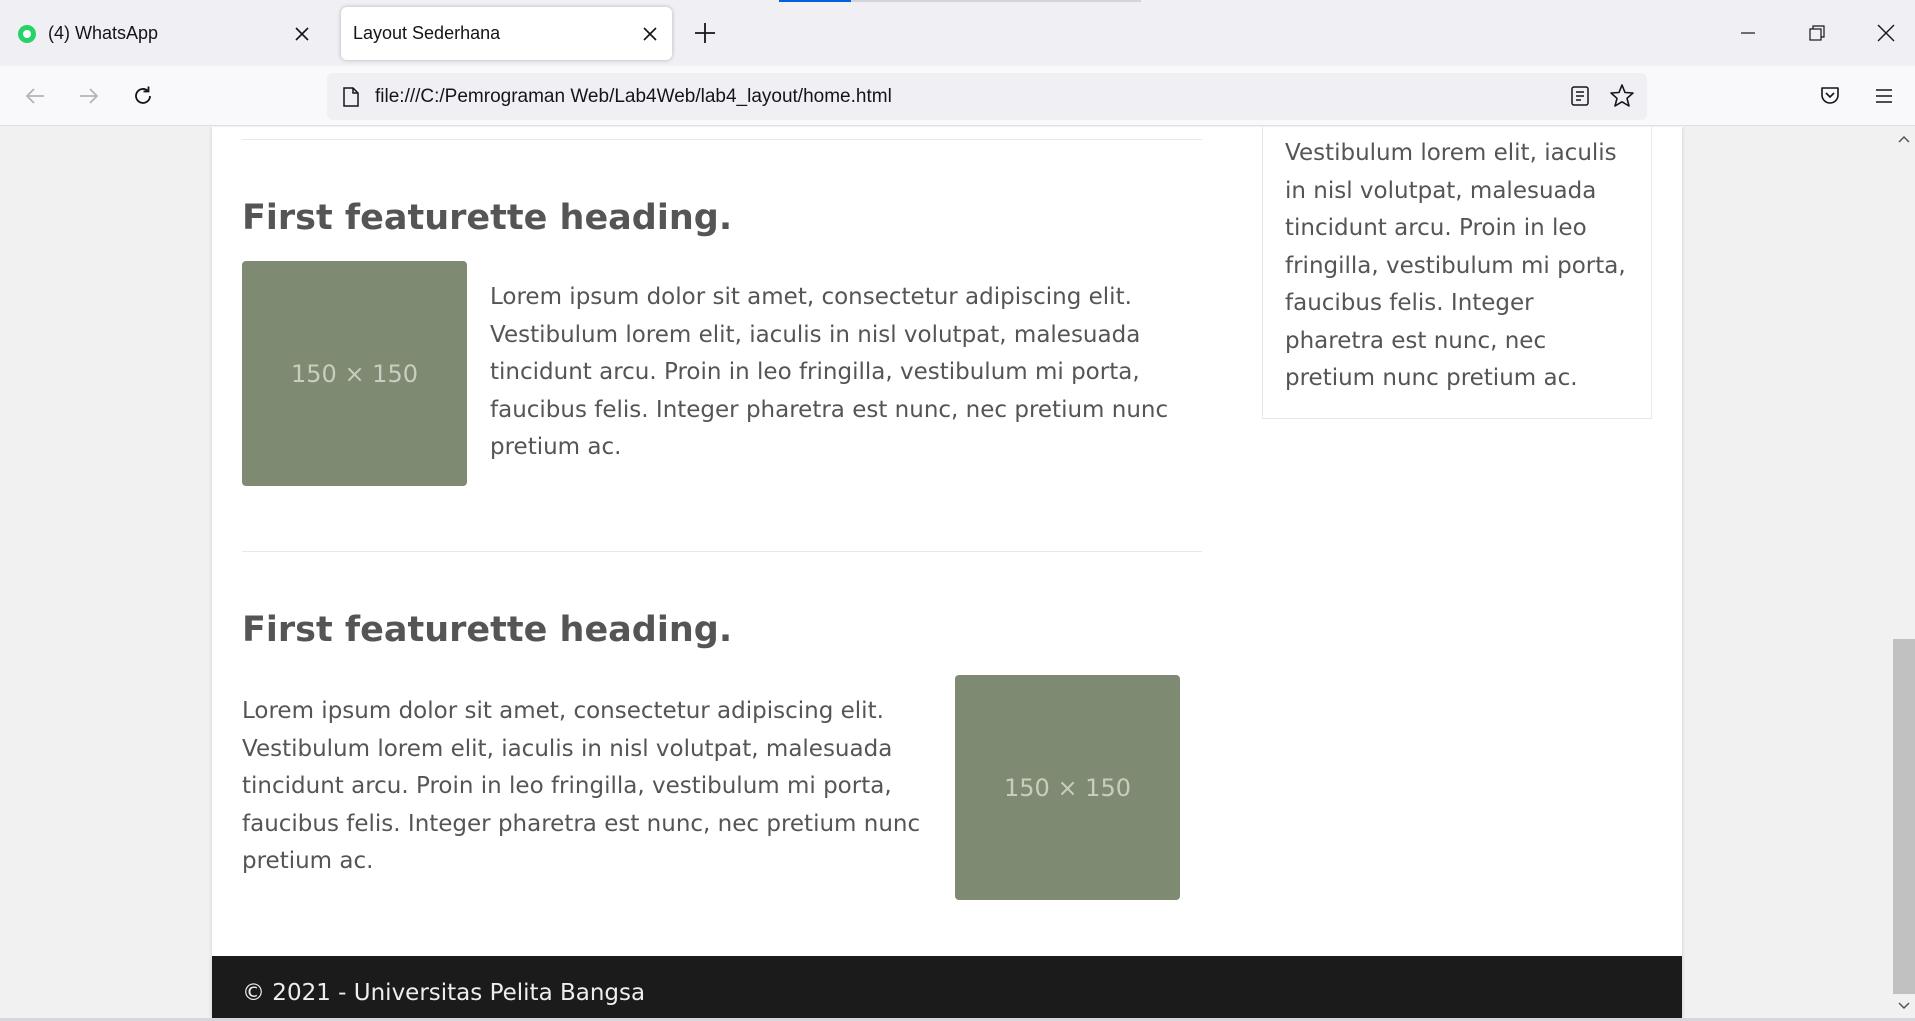  What do you see at coordinates (103, 33) in the screenshot?
I see `tab-title: (4) WhatsApp` at bounding box center [103, 33].